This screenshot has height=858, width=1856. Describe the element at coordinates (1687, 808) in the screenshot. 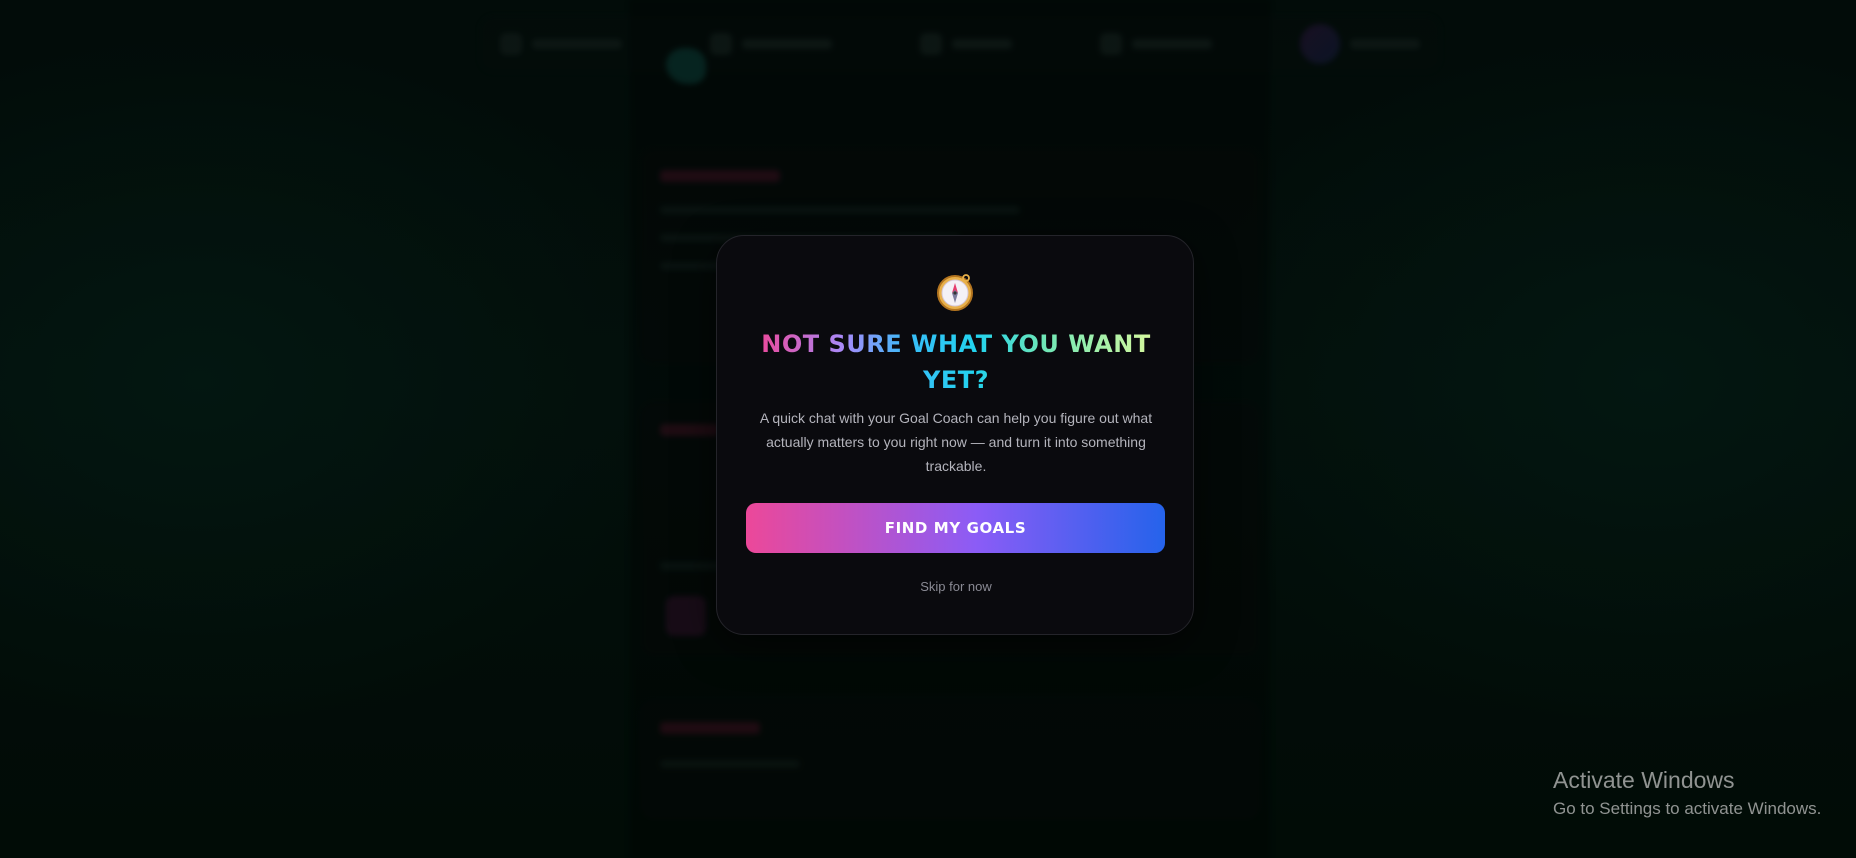

I see `watermark-subtitle: Go to Settings to activate Windows.` at that location.